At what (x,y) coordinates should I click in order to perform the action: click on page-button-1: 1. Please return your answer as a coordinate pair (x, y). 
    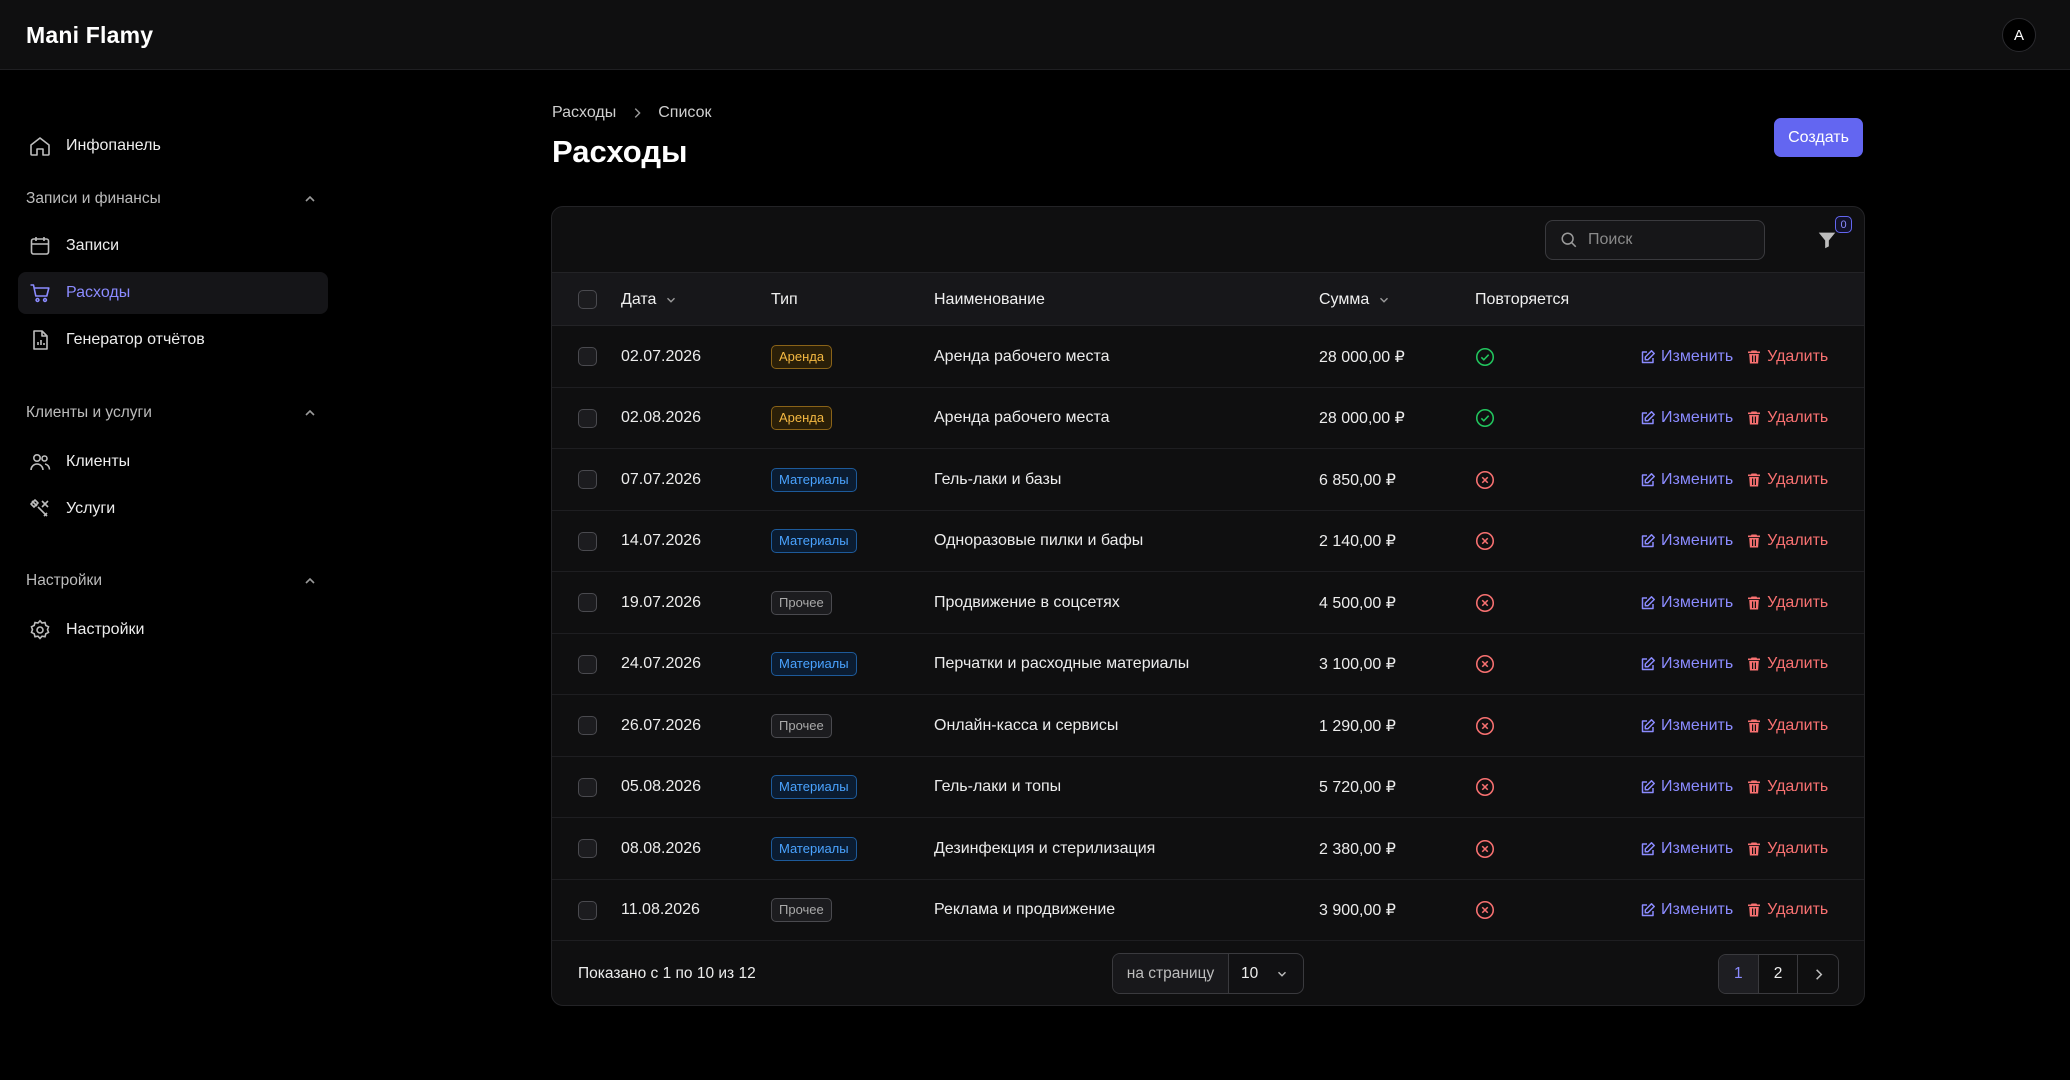
    Looking at the image, I should click on (1739, 974).